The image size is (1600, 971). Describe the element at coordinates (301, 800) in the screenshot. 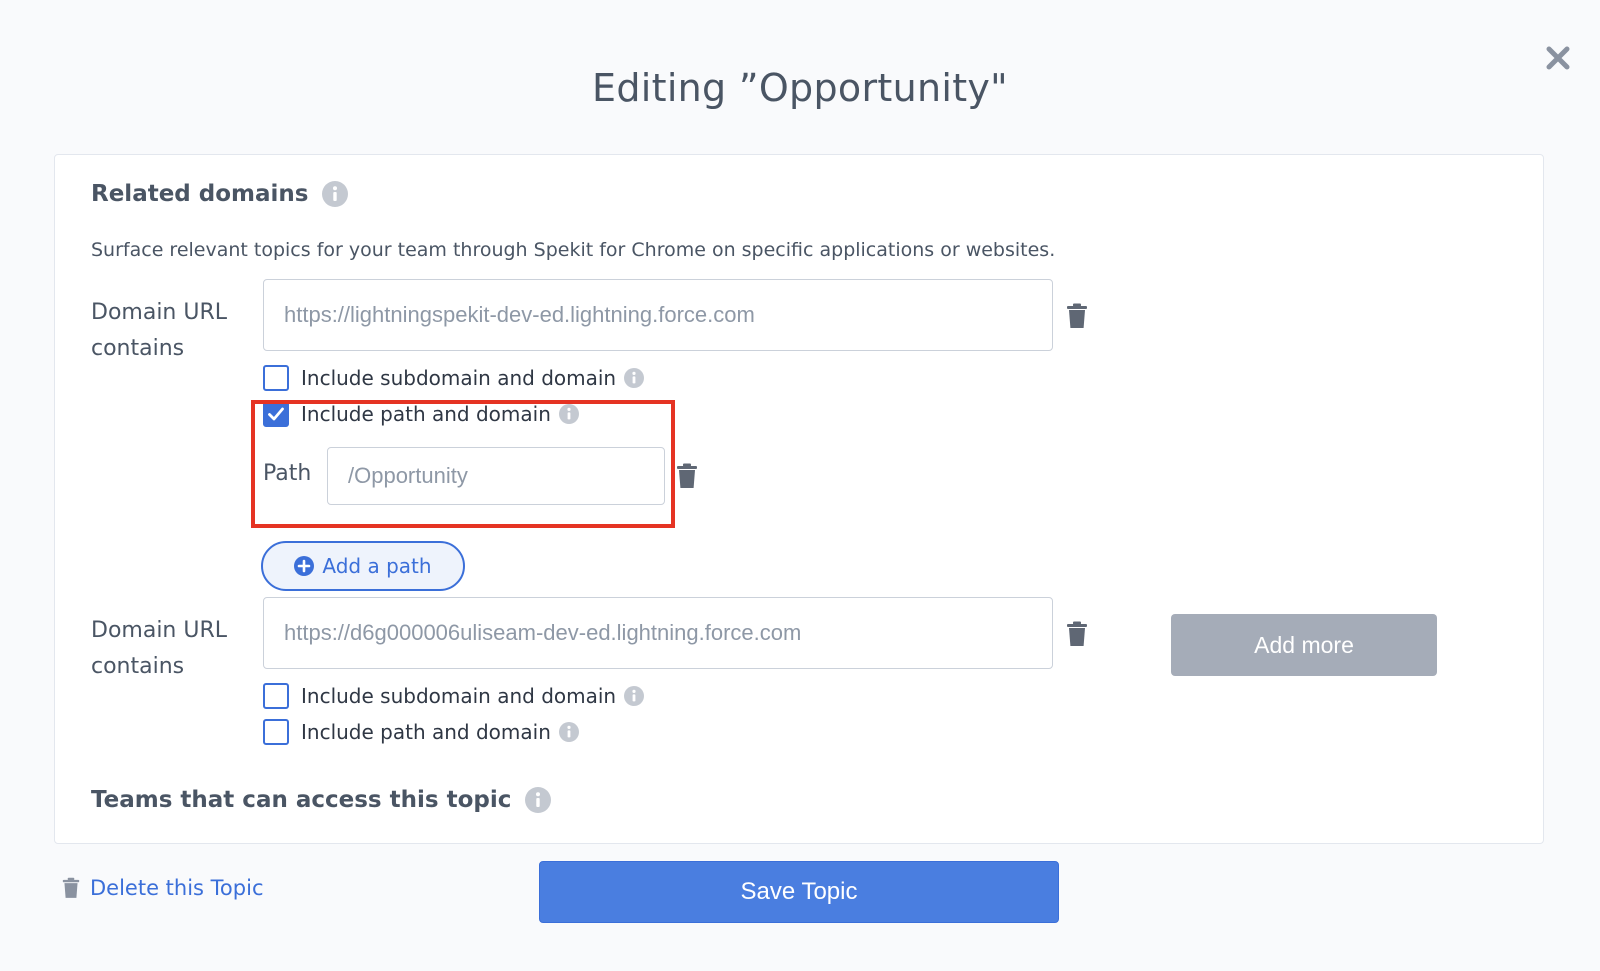

I see `teams-title: Teams that can access this topic` at that location.